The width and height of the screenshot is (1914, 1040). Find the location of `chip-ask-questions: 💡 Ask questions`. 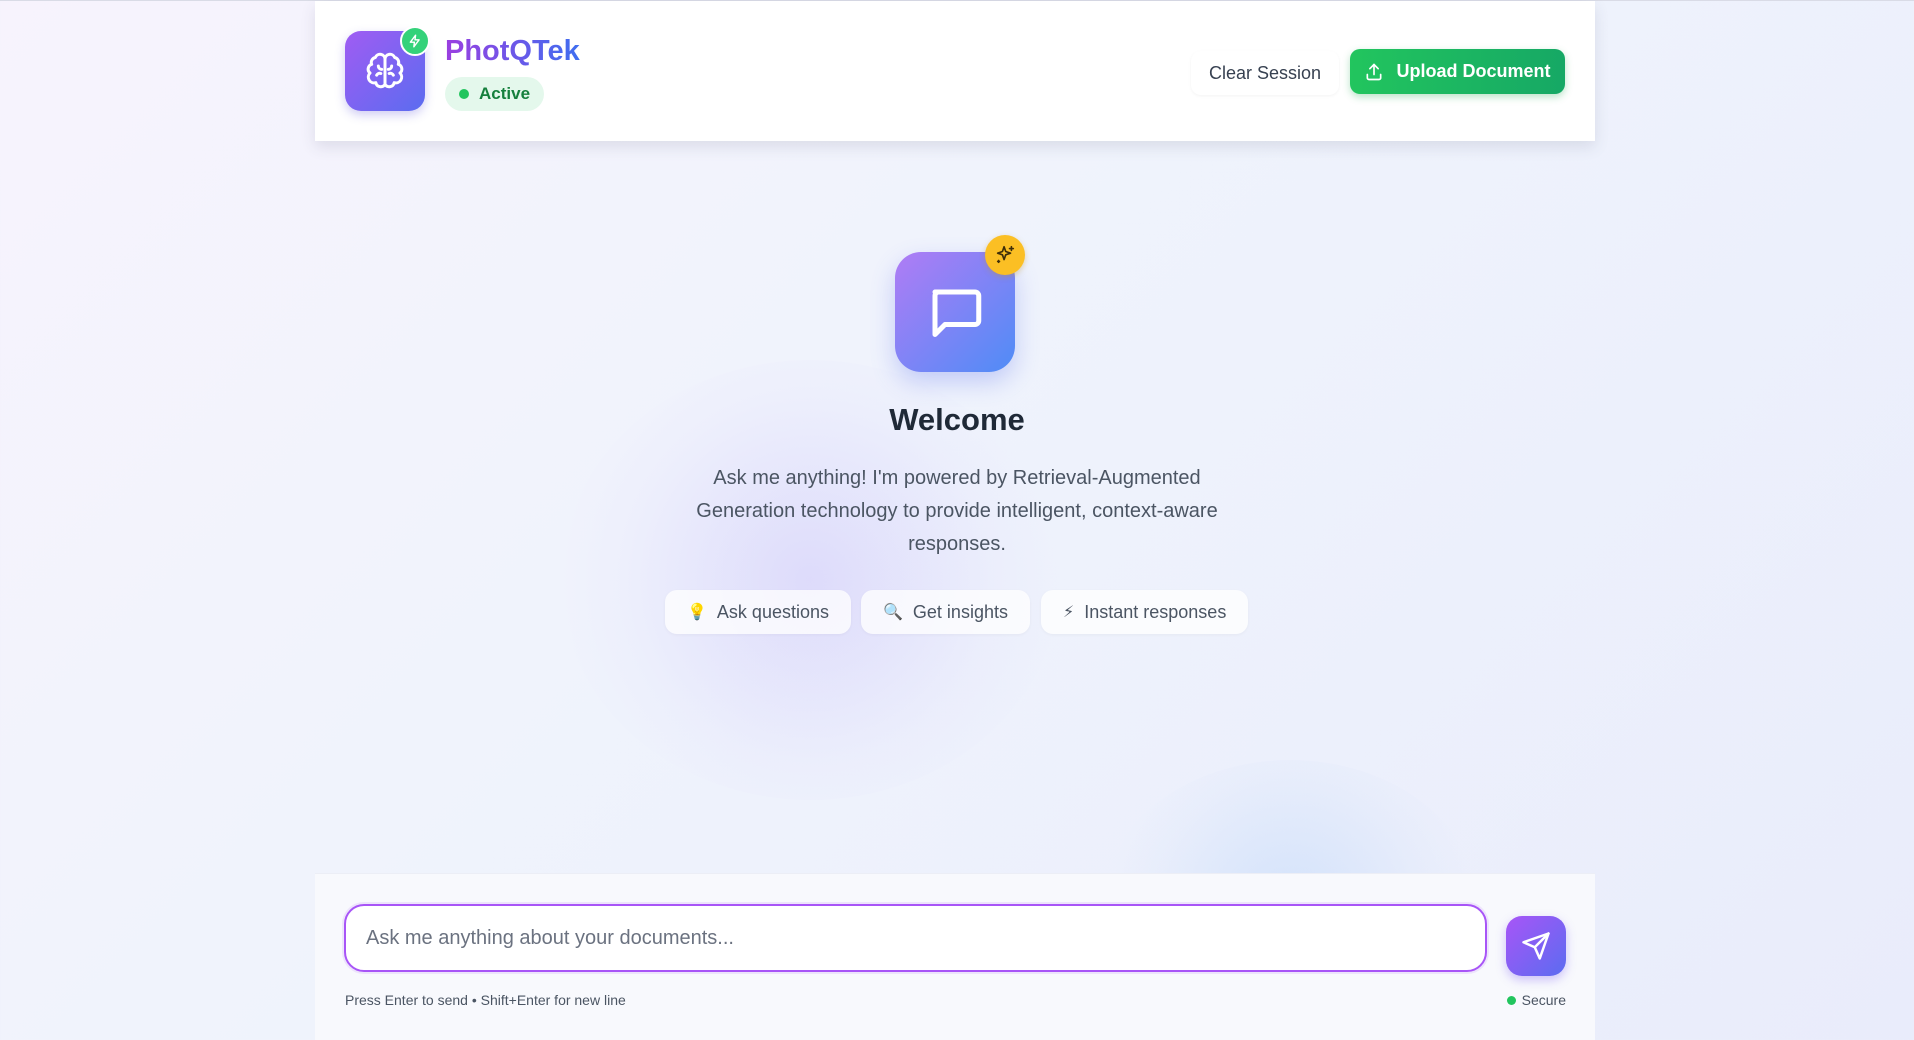

chip-ask-questions: 💡 Ask questions is located at coordinates (758, 612).